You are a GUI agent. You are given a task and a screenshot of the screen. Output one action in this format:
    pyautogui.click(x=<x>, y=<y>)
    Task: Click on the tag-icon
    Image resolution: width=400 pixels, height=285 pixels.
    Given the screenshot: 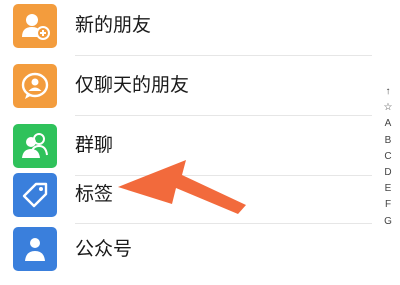 What is the action you would take?
    pyautogui.click(x=35, y=195)
    